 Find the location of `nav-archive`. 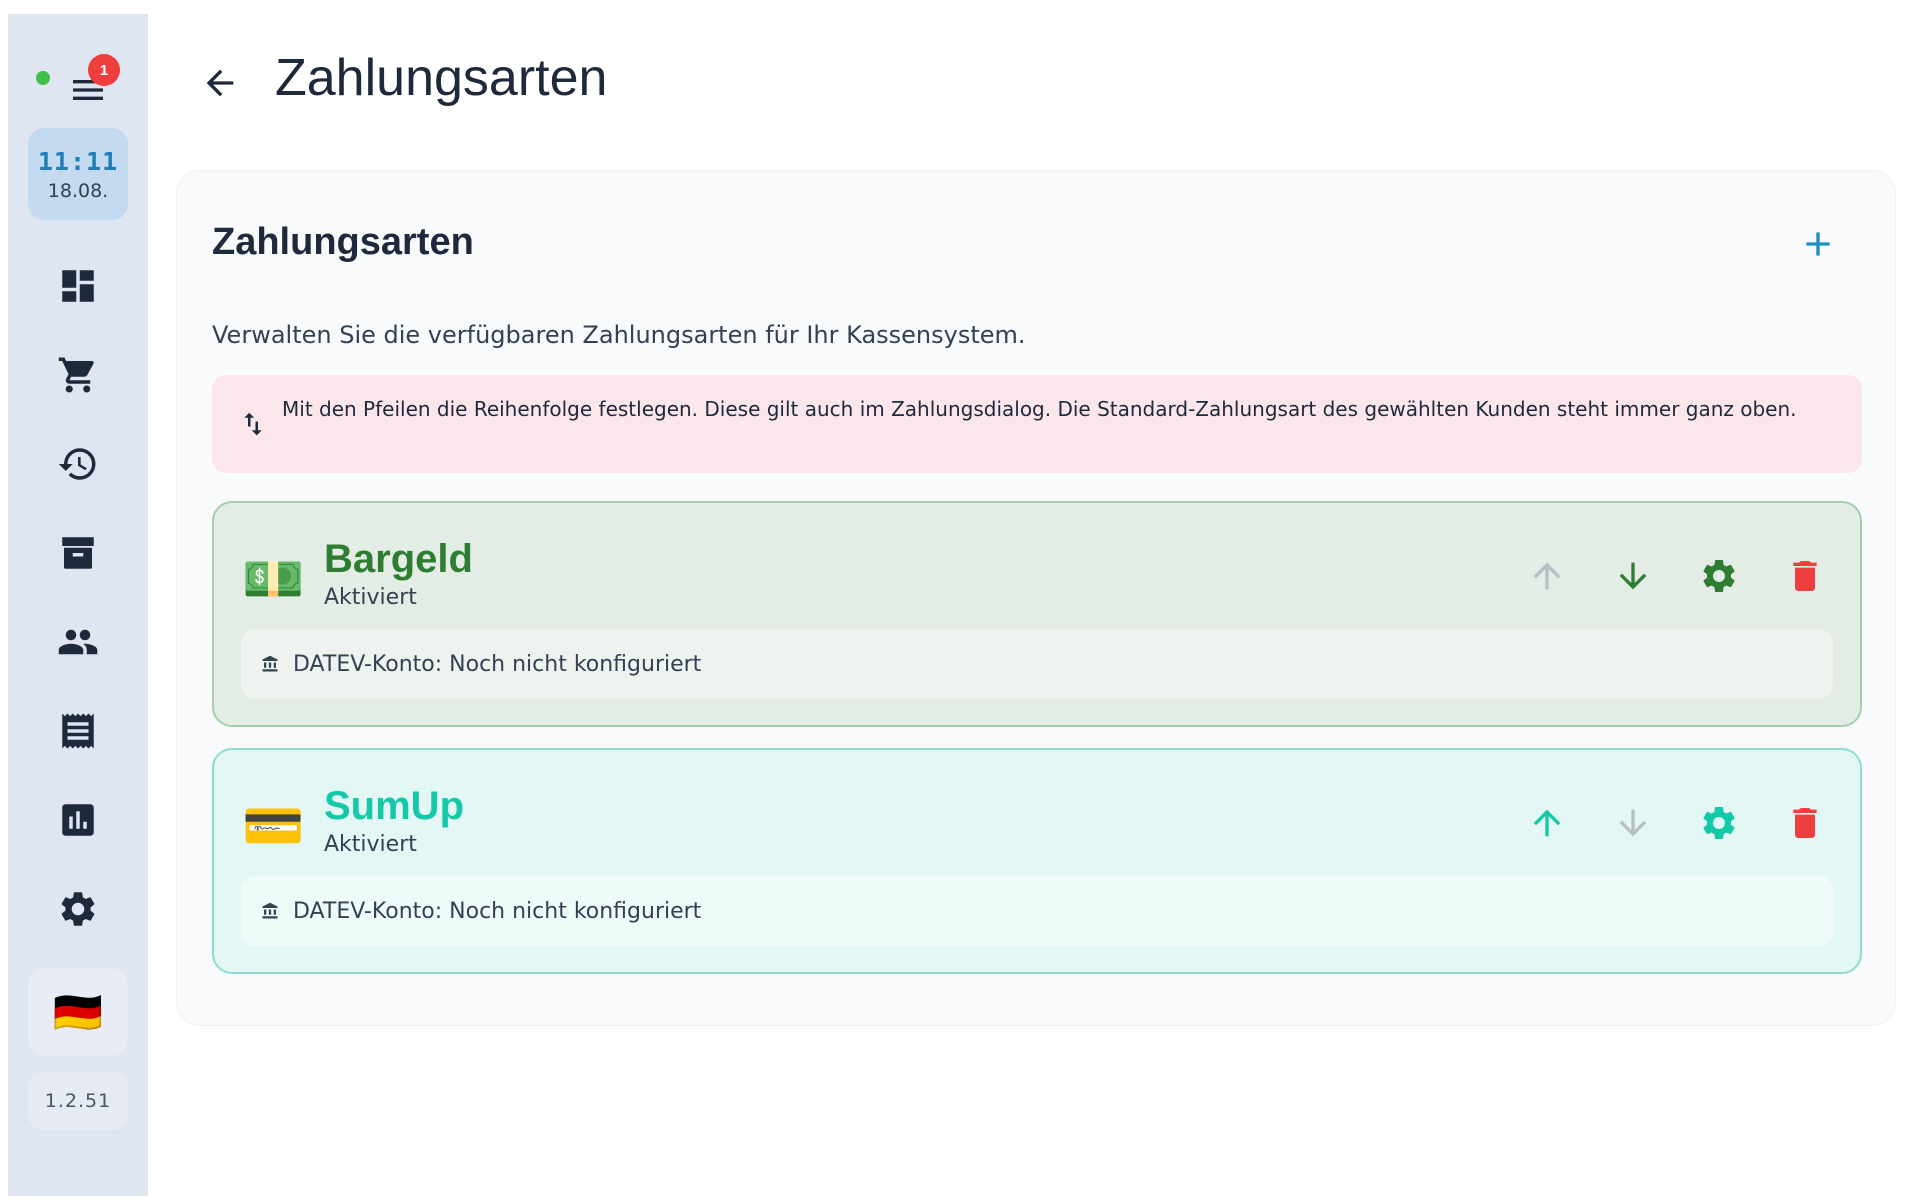

nav-archive is located at coordinates (78, 553).